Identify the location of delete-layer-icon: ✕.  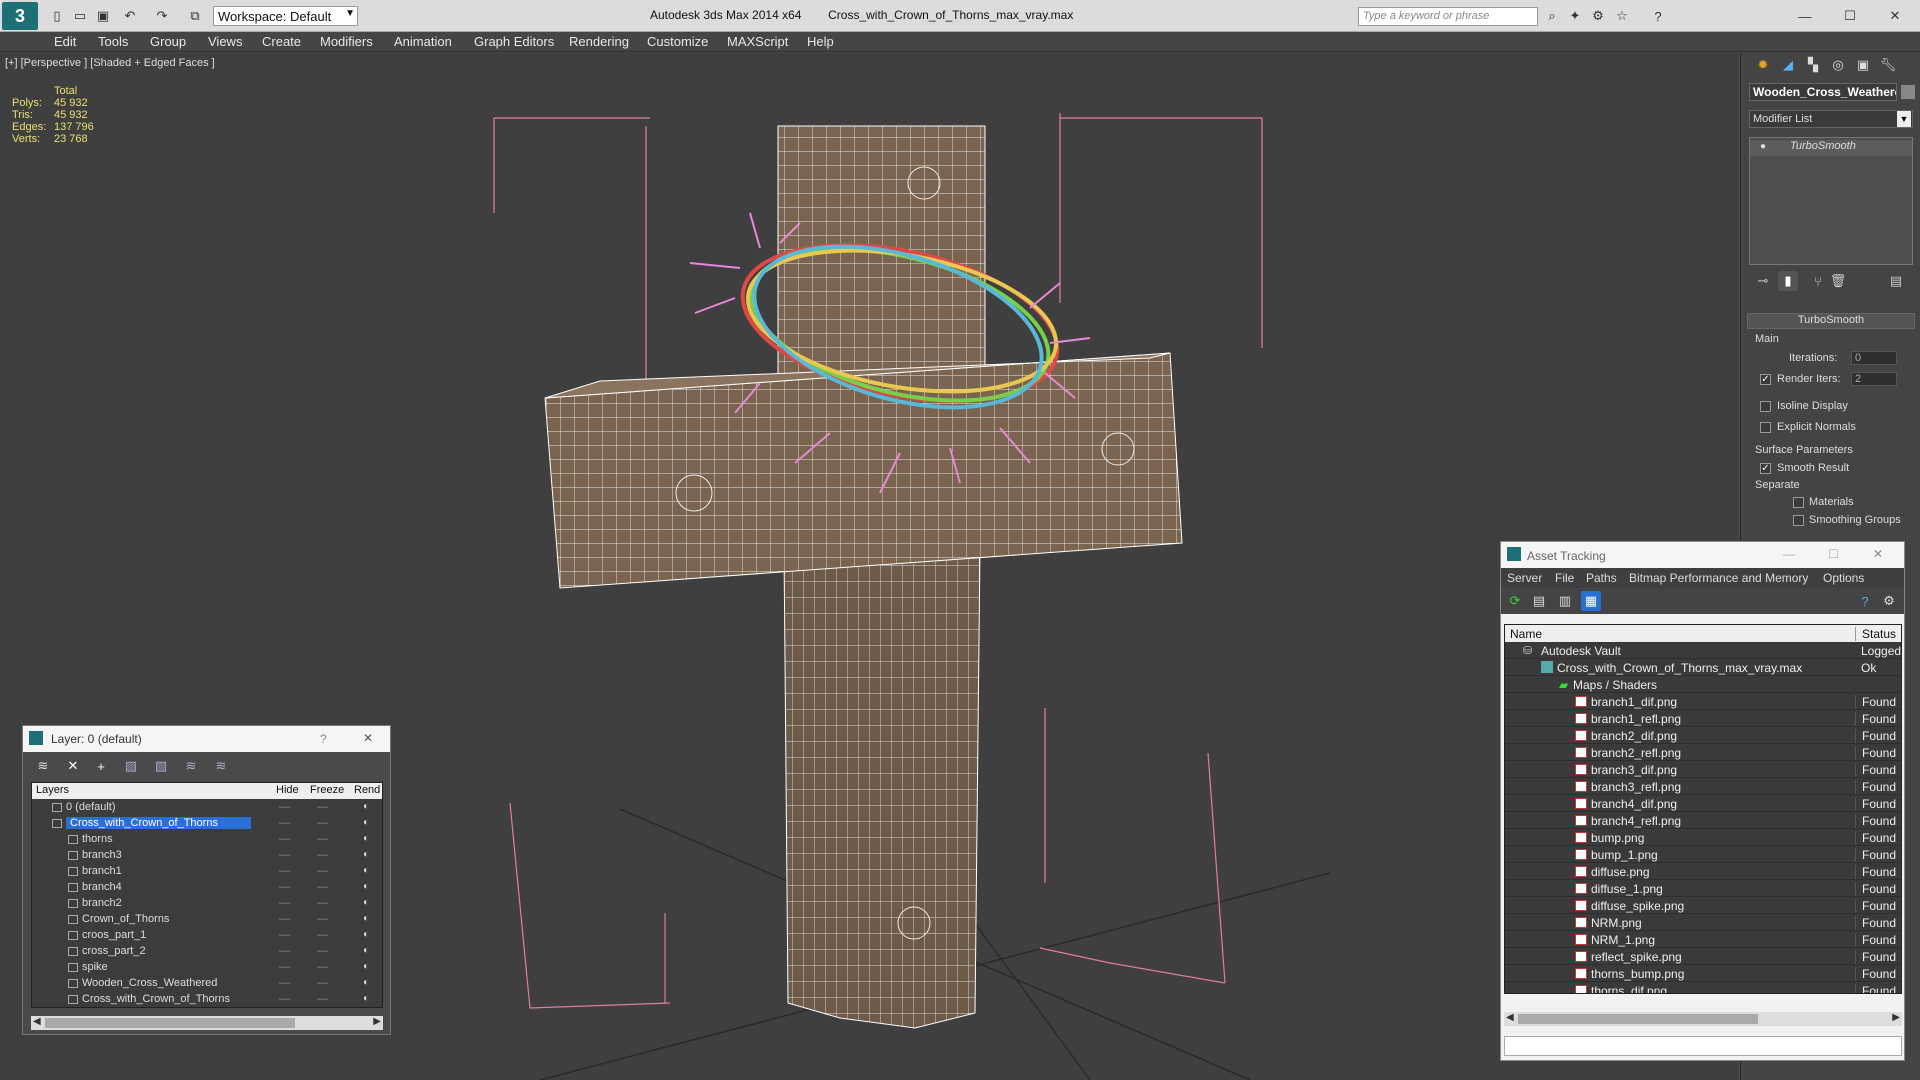
(73, 766).